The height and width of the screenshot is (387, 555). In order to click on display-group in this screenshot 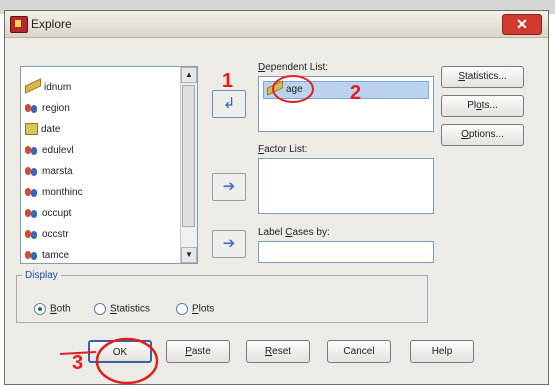, I will do `click(222, 299)`.